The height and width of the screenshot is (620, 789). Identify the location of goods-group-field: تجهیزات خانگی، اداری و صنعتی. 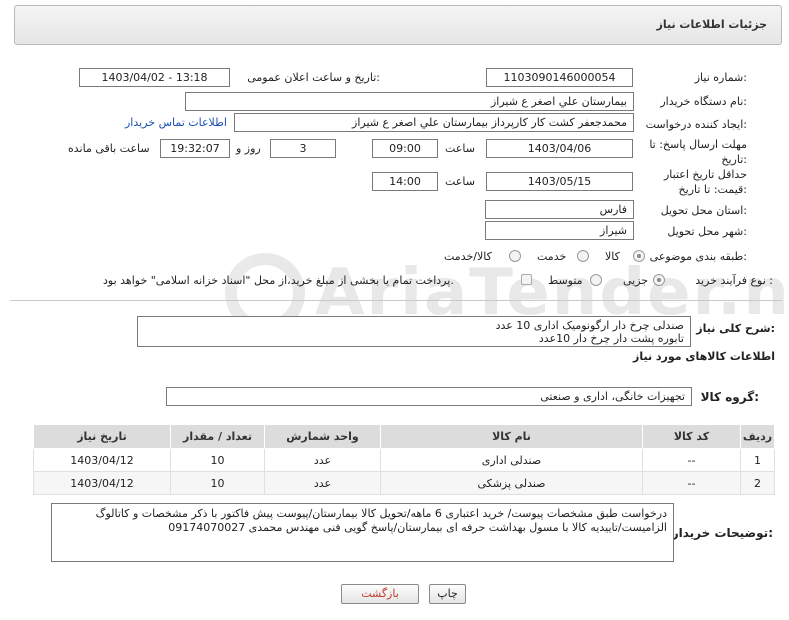
(429, 396).